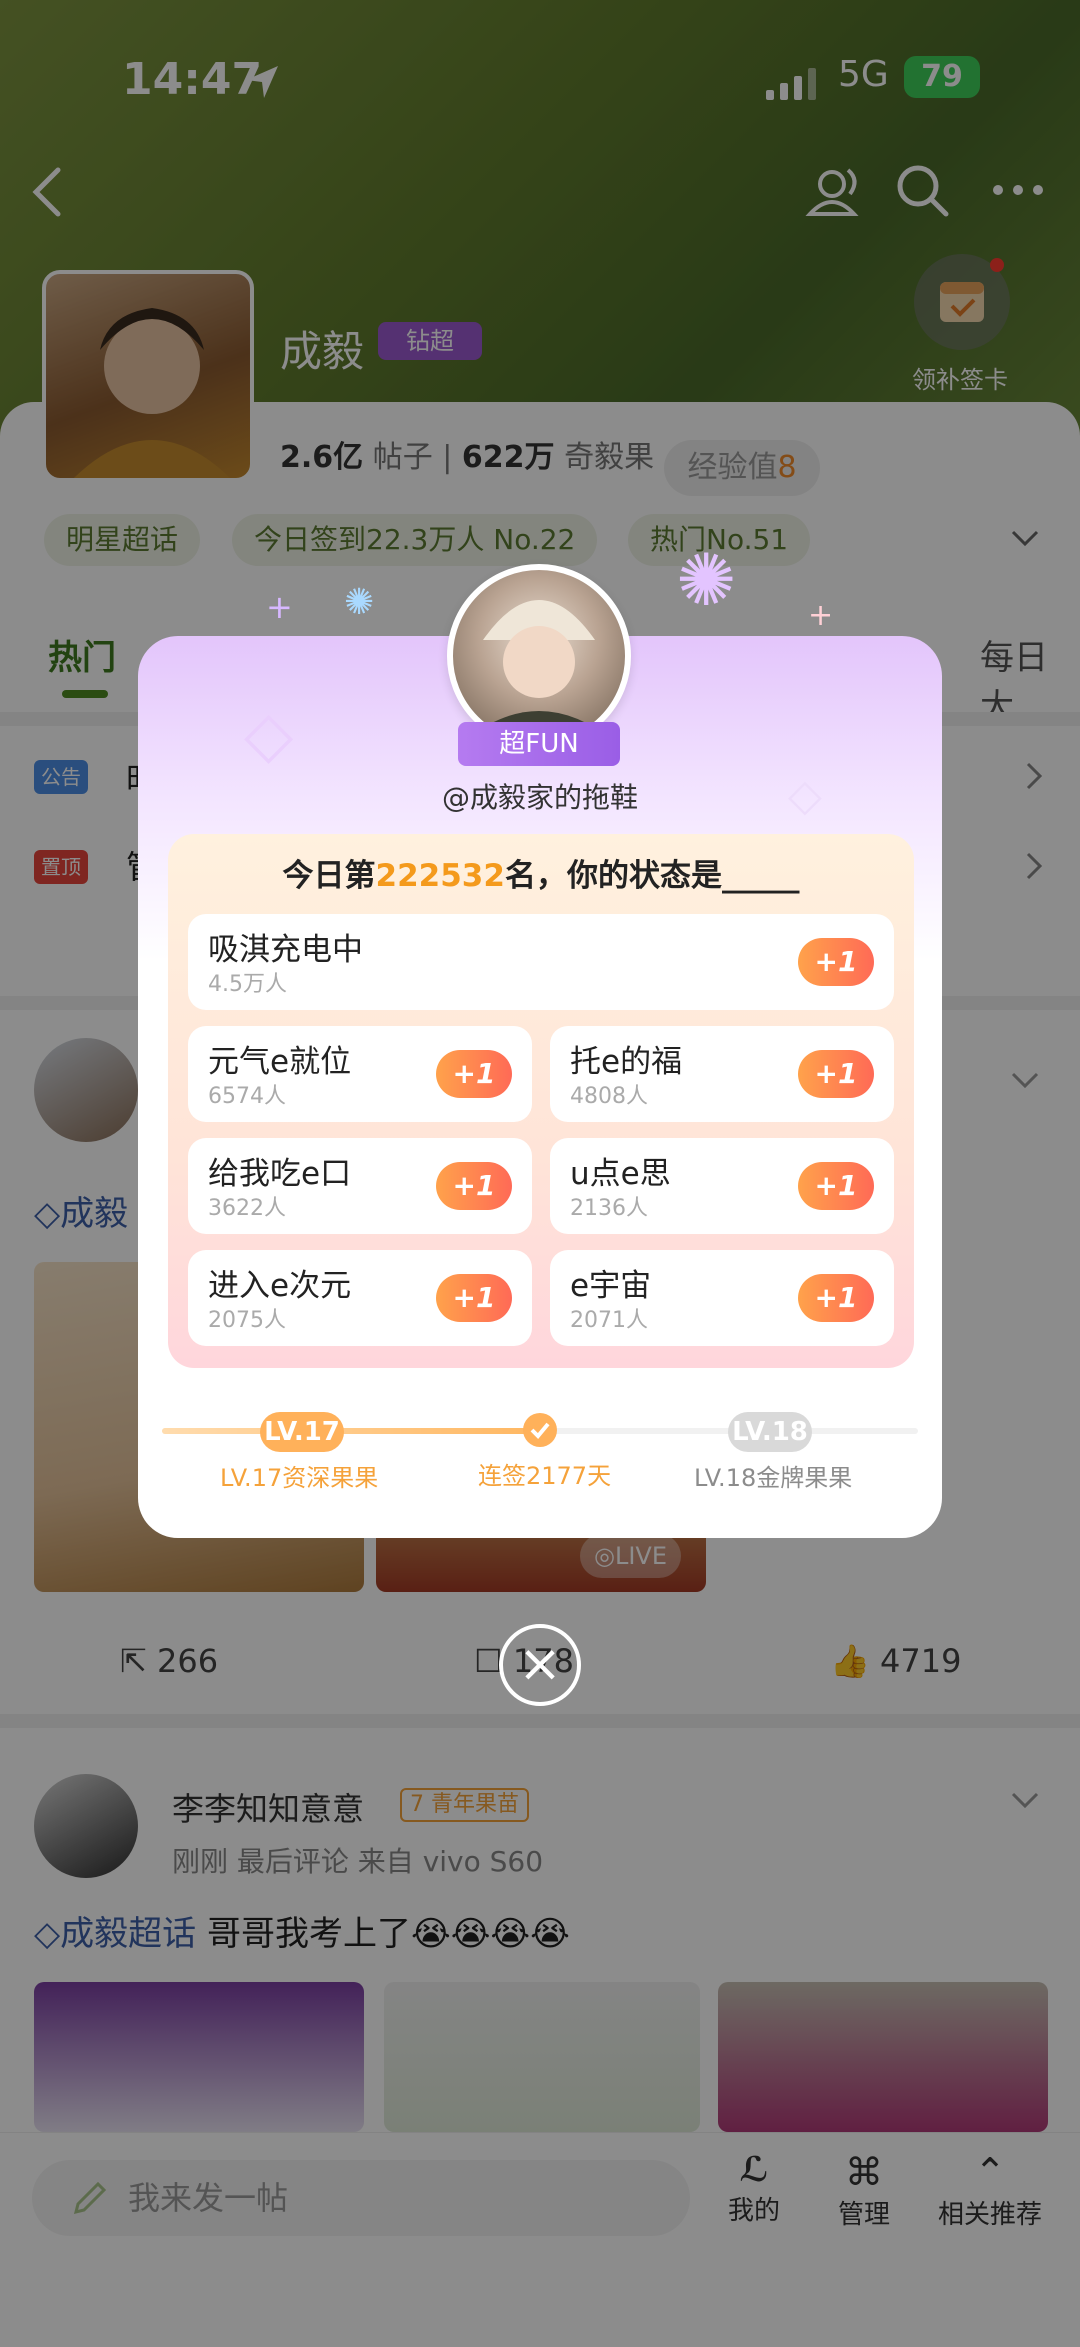 The image size is (1080, 2347). Describe the element at coordinates (545, 1476) in the screenshot. I see `streak-label: 连签2177天` at that location.